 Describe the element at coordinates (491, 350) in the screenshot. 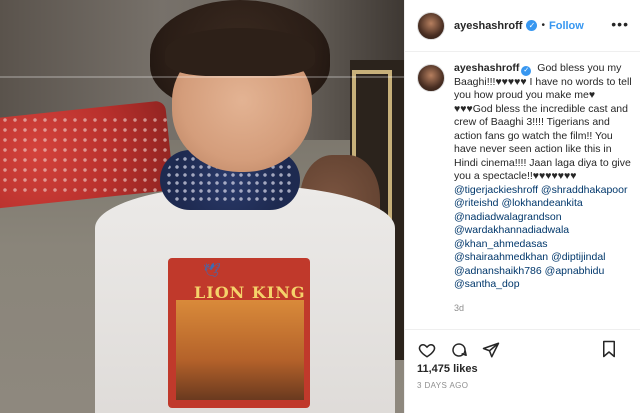

I see `share-icon` at that location.